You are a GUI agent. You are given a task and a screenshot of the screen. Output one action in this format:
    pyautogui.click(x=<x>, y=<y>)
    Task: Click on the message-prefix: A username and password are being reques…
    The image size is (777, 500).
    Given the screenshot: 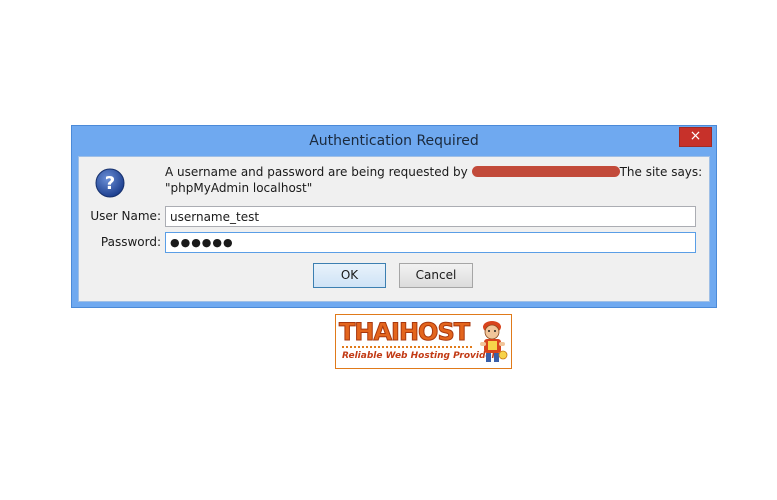 What is the action you would take?
    pyautogui.click(x=316, y=172)
    